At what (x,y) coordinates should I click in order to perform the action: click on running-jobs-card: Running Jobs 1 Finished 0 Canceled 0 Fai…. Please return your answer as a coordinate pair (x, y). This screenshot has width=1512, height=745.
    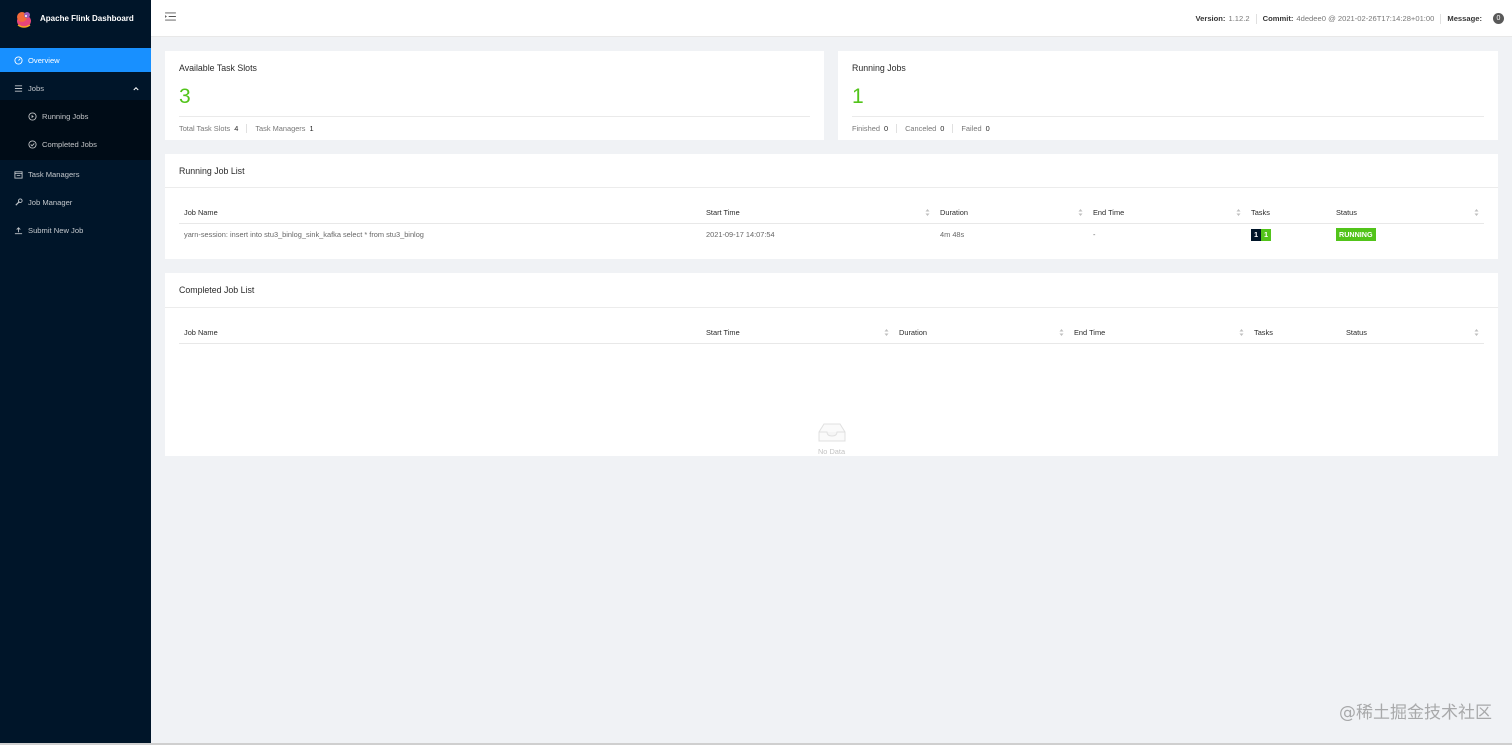
    Looking at the image, I should click on (1168, 95).